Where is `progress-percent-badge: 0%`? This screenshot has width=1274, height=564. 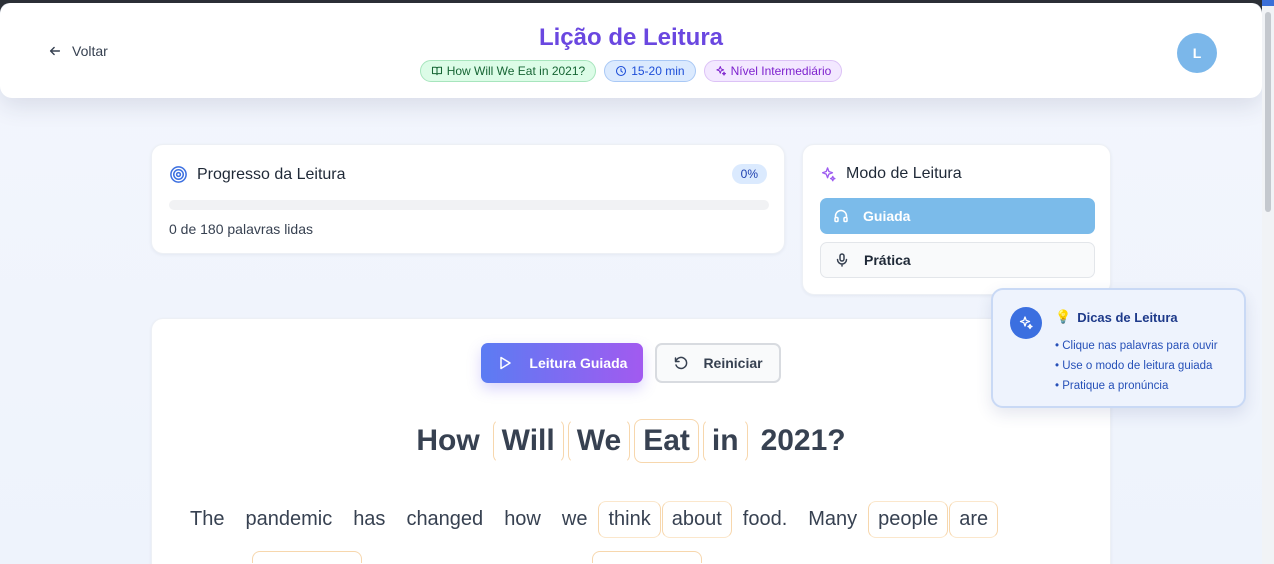
progress-percent-badge: 0% is located at coordinates (749, 174).